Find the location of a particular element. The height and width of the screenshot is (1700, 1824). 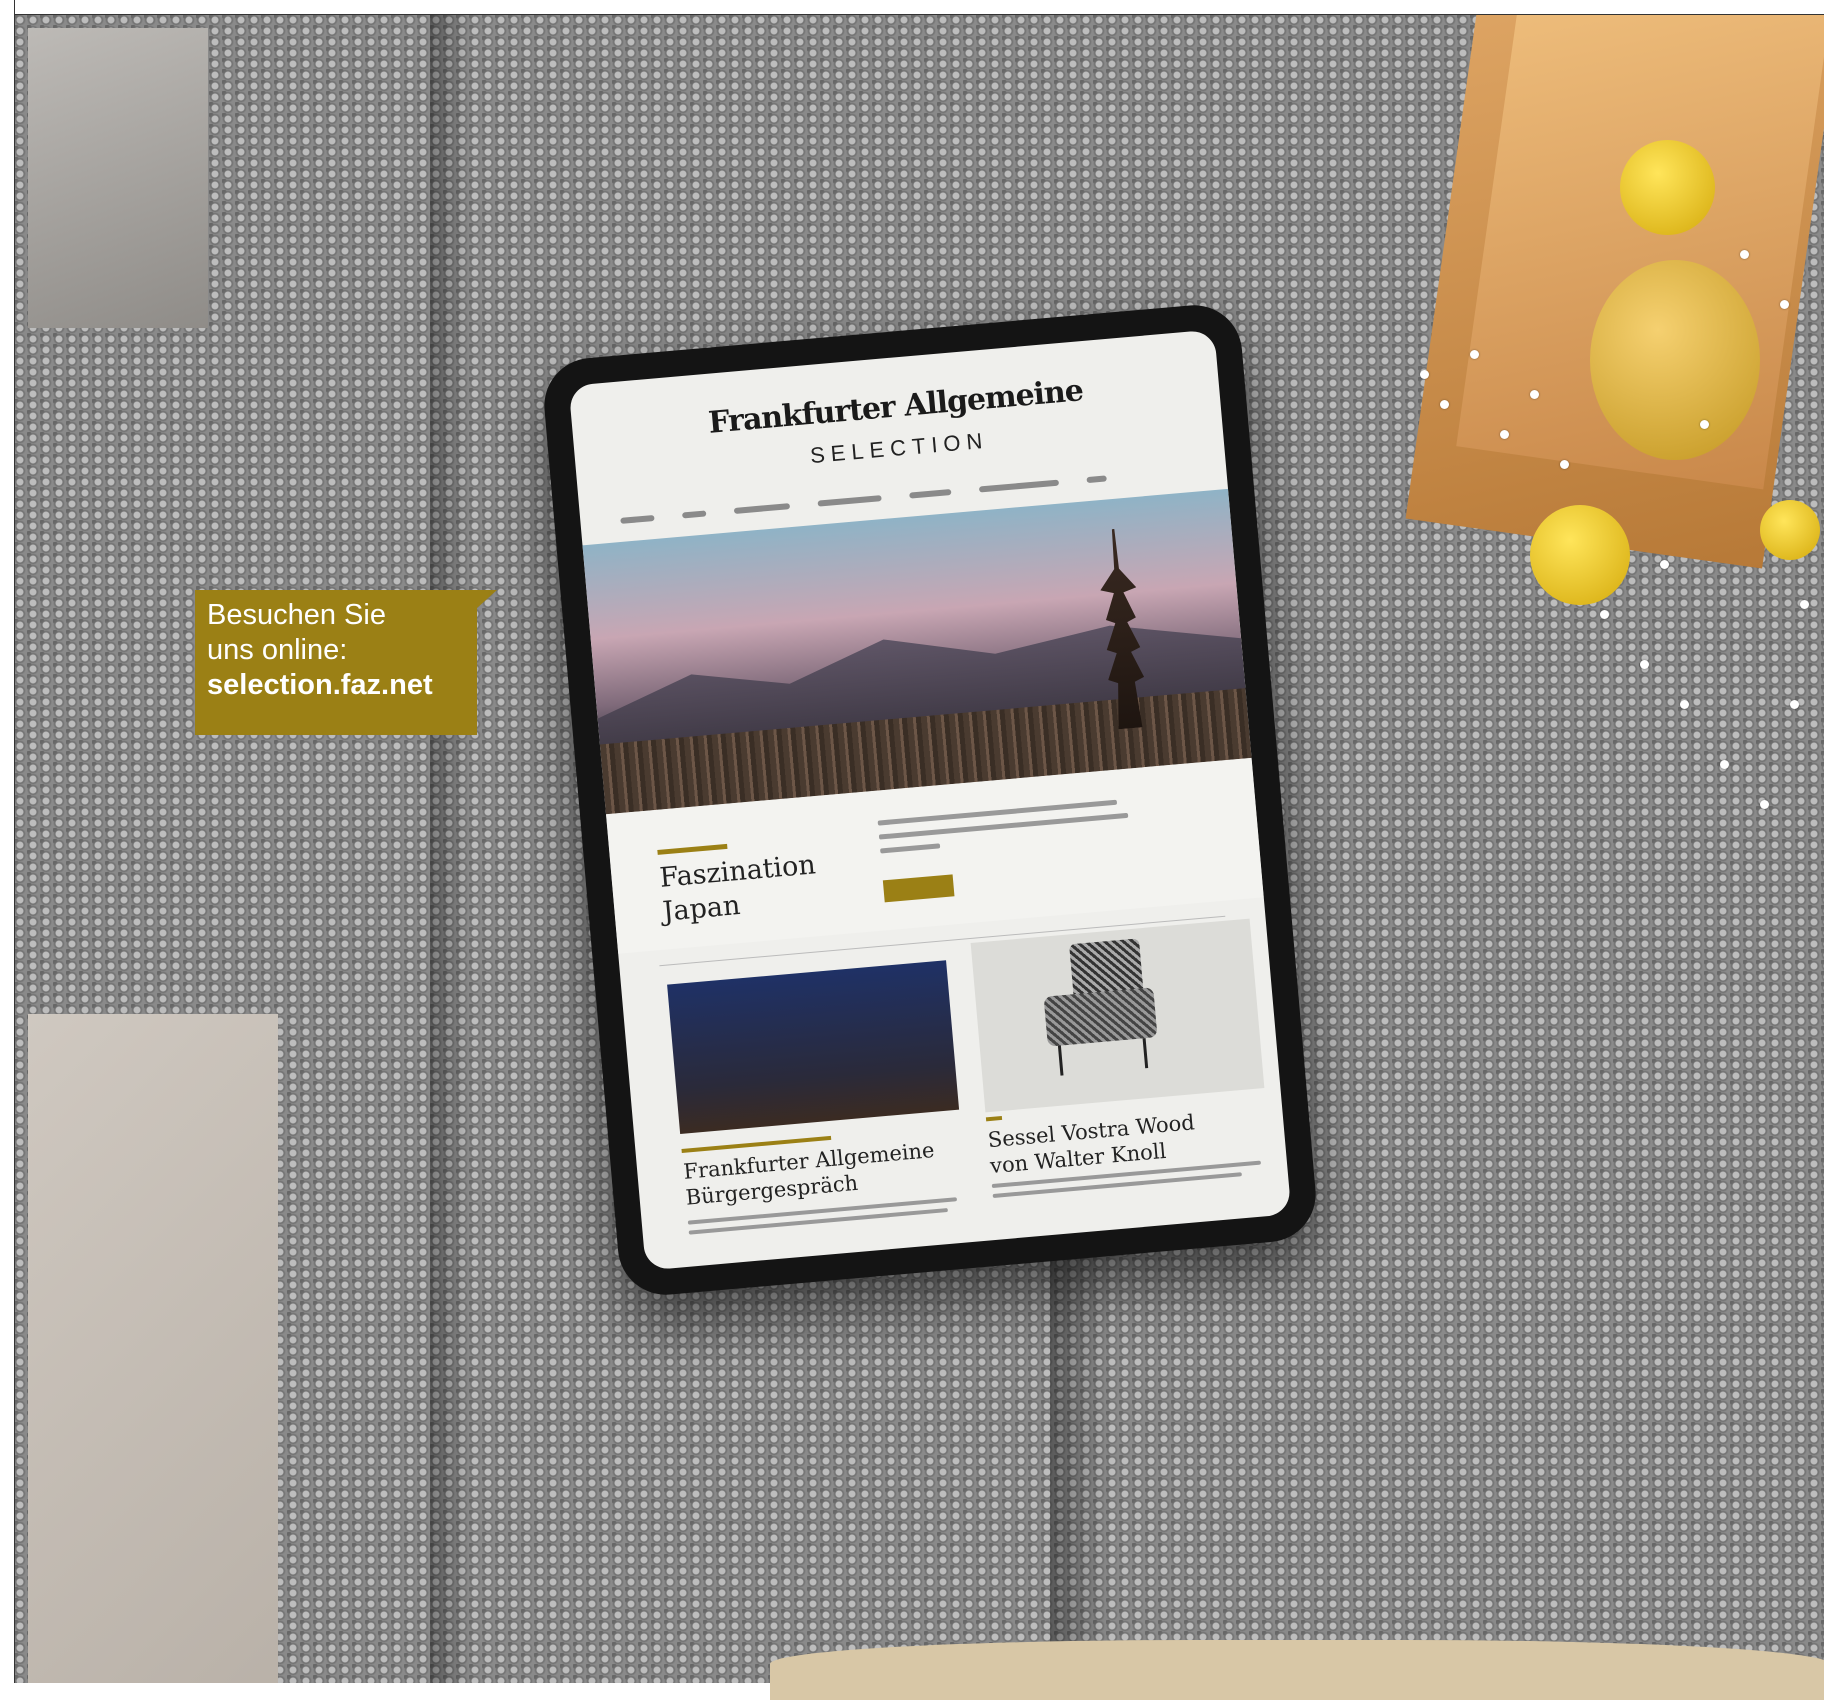

decorative-egg is located at coordinates (1675, 360).